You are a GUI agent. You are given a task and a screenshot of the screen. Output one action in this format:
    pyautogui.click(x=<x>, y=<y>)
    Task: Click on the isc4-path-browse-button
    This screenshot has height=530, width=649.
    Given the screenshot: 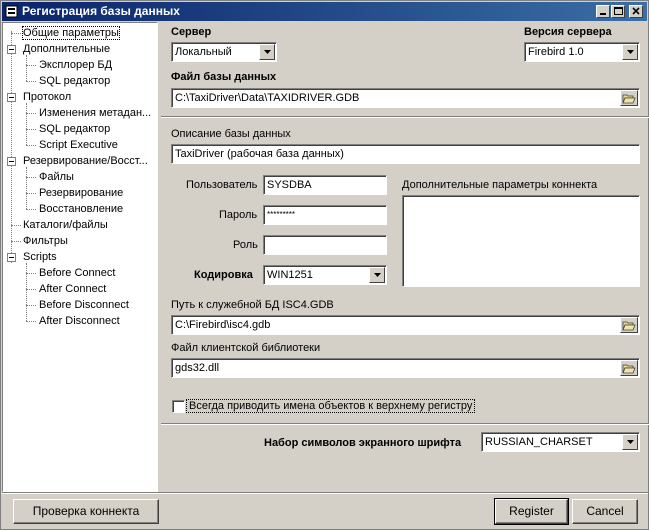 What is the action you would take?
    pyautogui.click(x=629, y=325)
    